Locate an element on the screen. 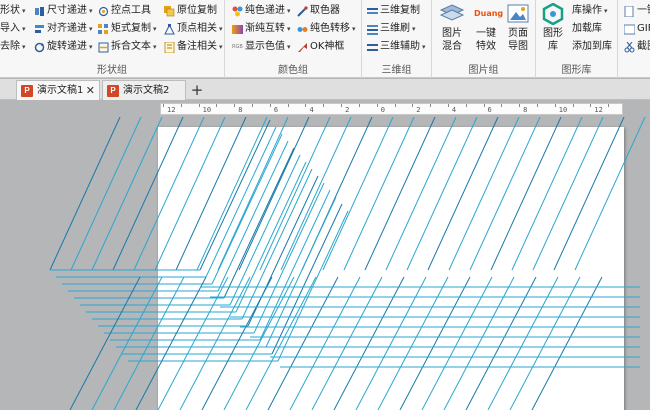  show-color-value-button: RGB 显示色值 ▾ is located at coordinates (261, 47).